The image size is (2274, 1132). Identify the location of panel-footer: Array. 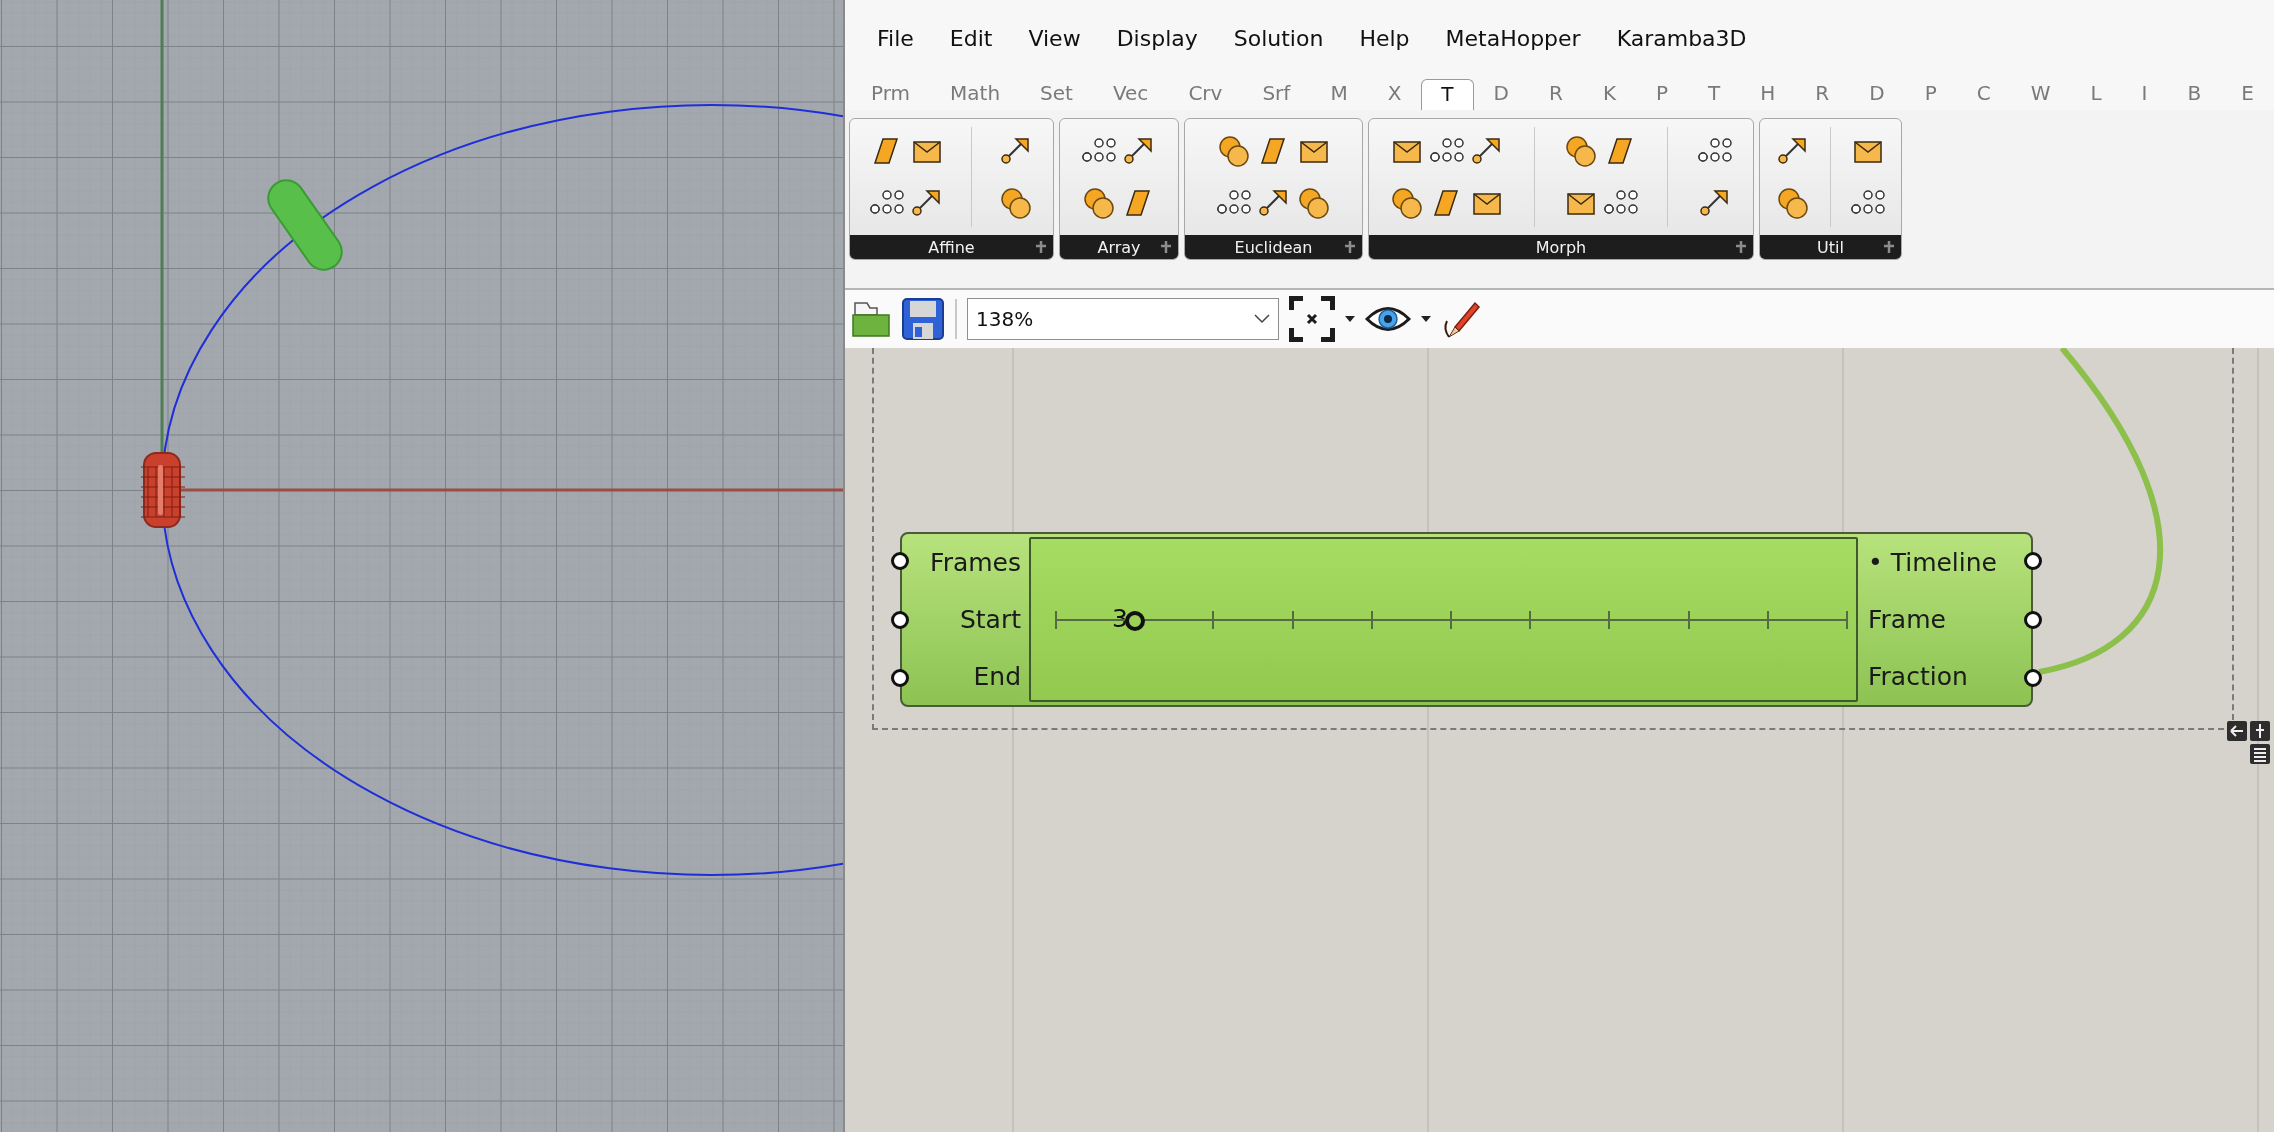
(1119, 247).